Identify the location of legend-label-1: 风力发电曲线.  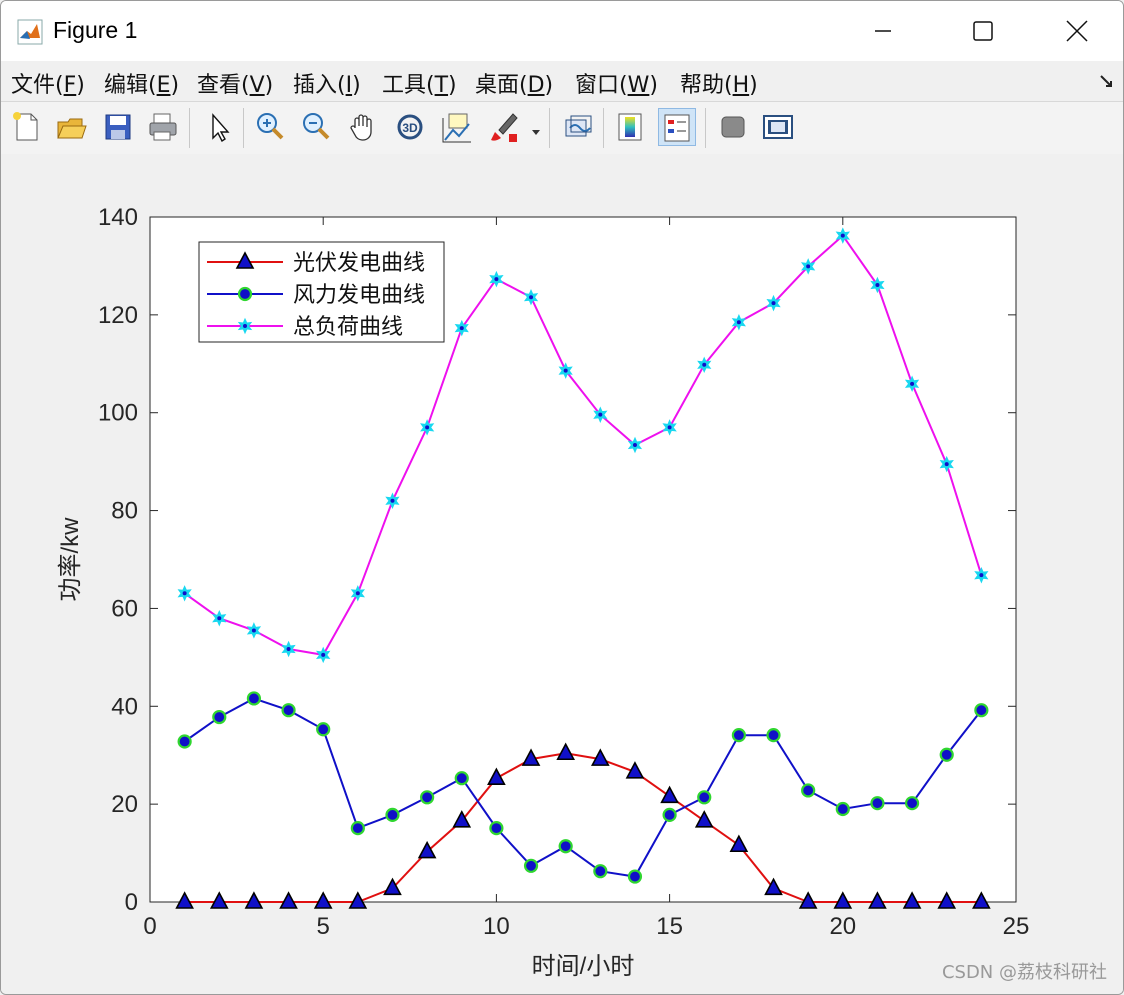
(359, 294).